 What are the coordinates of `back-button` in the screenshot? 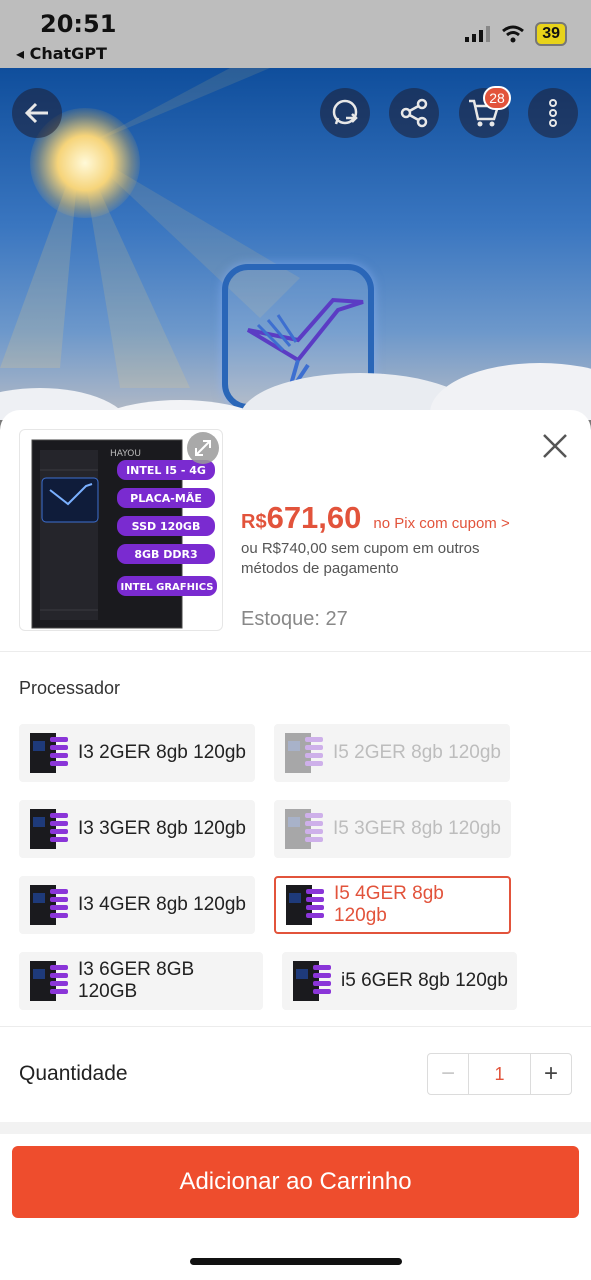 It's located at (37, 113).